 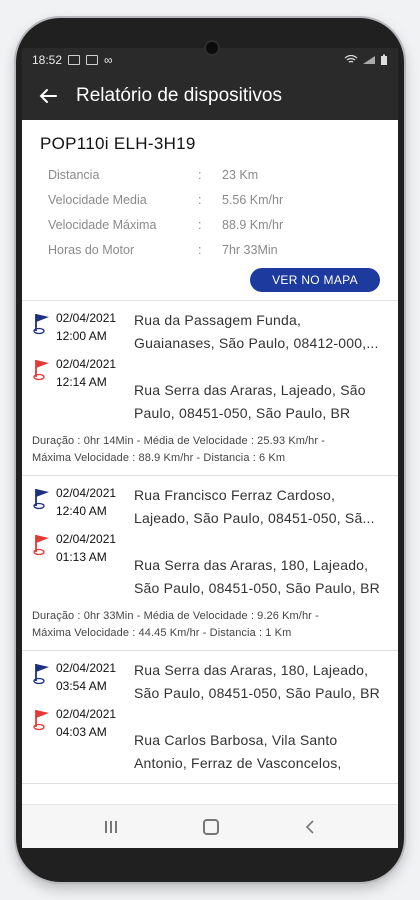 What do you see at coordinates (253, 199) in the screenshot?
I see `stat-value: 5.56 Km/hr` at bounding box center [253, 199].